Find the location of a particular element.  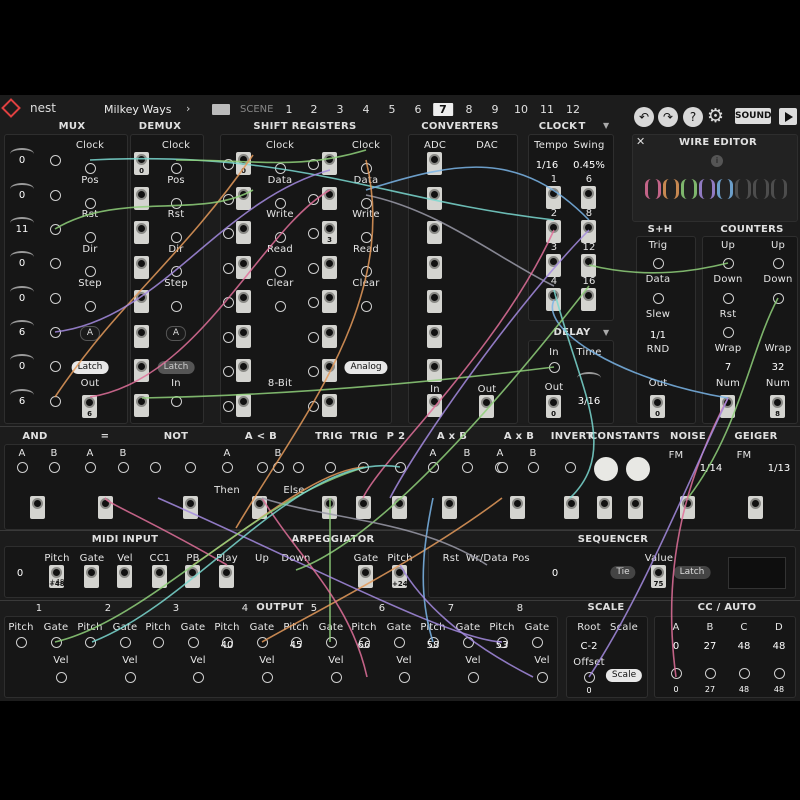

arp-pitch-jack: +24 is located at coordinates (400, 576).